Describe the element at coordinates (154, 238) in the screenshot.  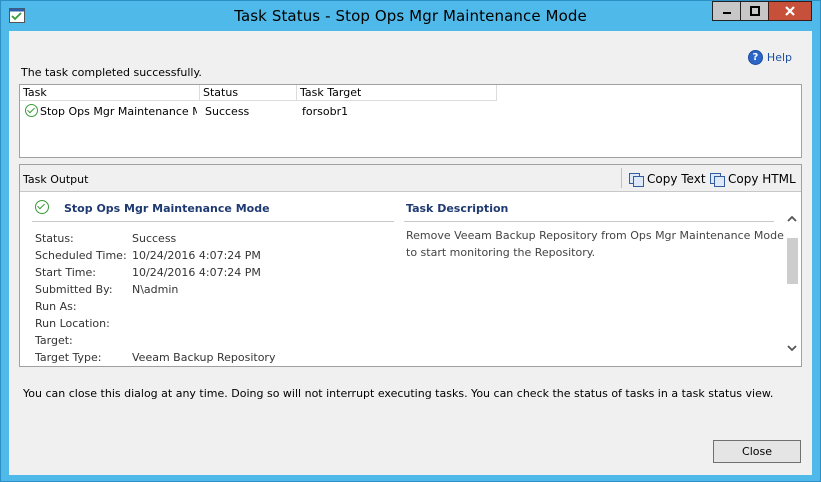
I see `property-value: Success` at that location.